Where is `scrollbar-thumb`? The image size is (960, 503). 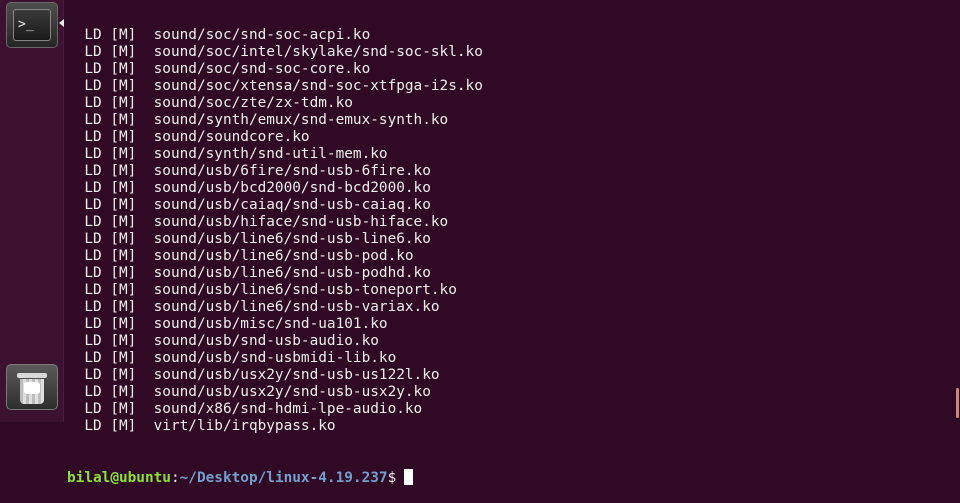 scrollbar-thumb is located at coordinates (957, 403).